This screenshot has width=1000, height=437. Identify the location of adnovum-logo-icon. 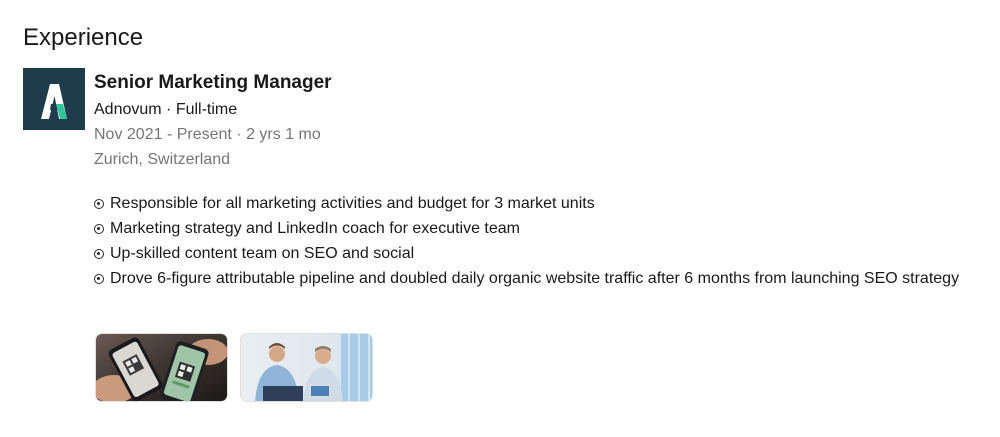
(54, 99).